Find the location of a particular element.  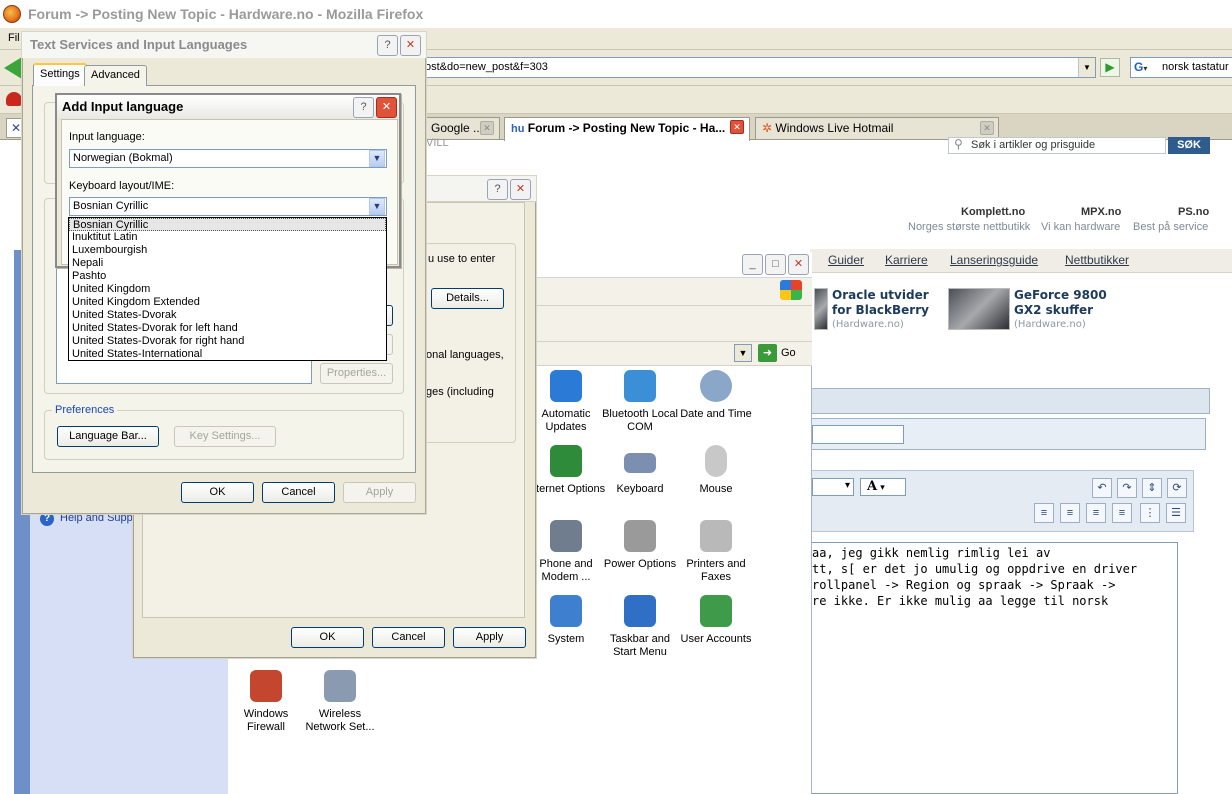

dropdown-option: United Kingdom is located at coordinates (227, 289).